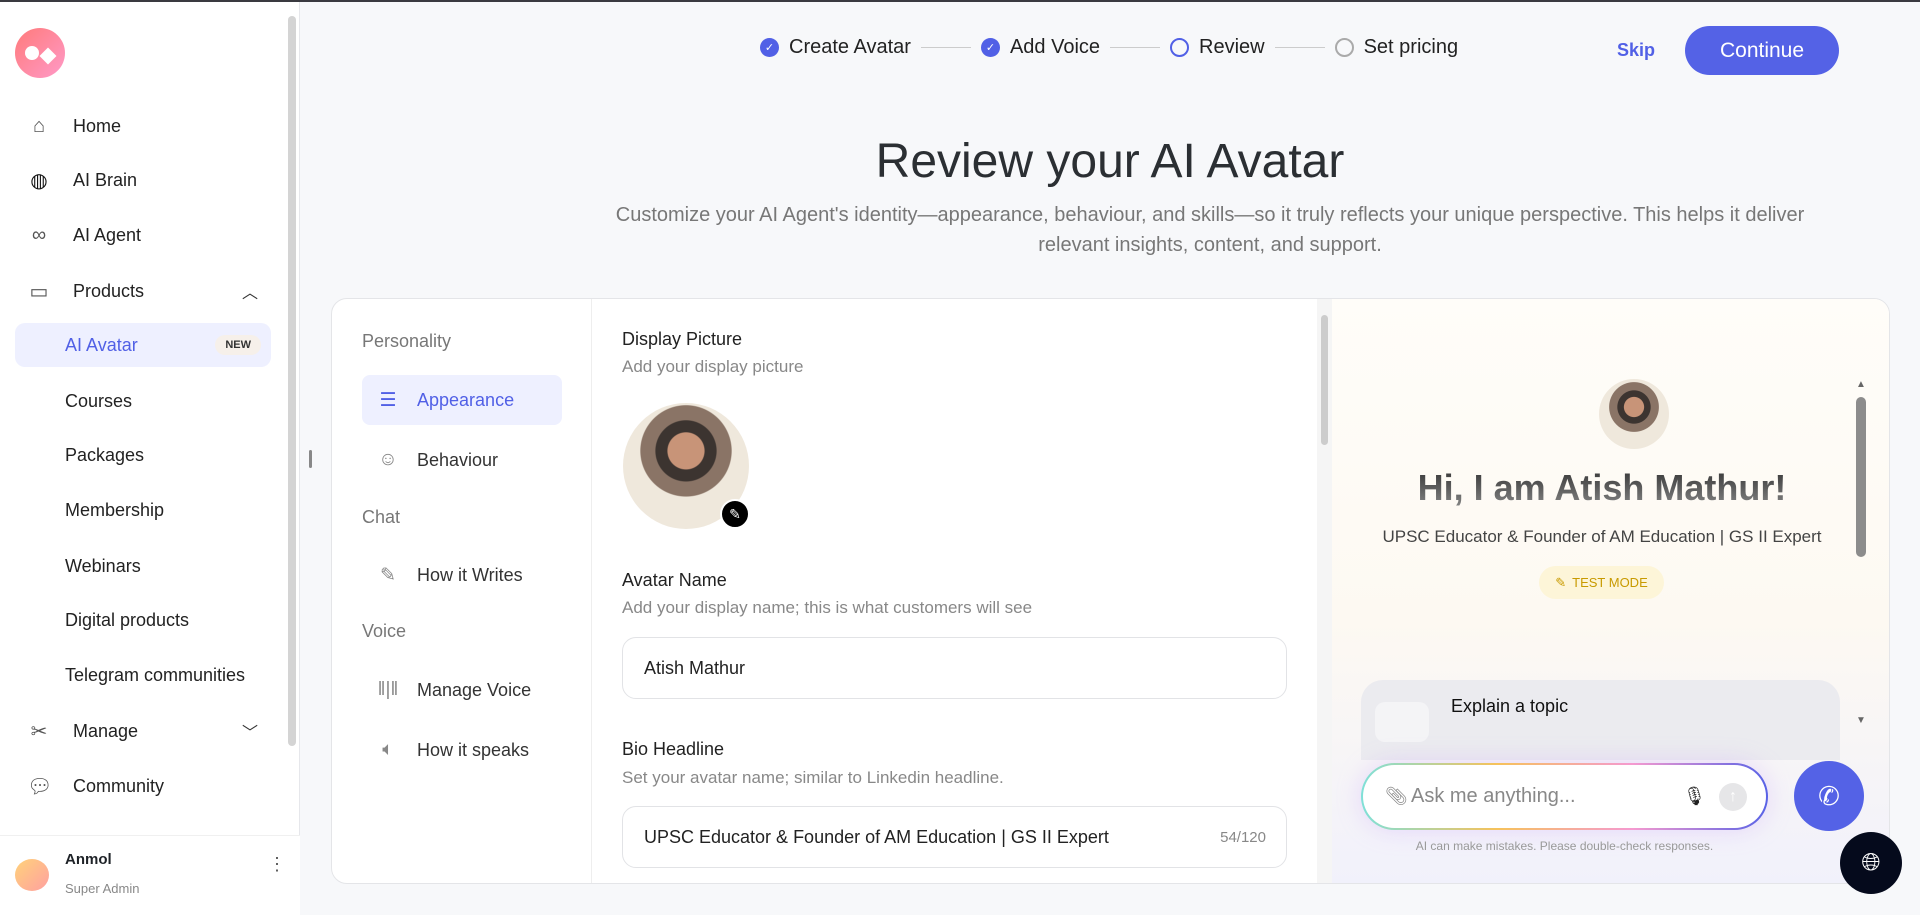 The width and height of the screenshot is (1920, 915). What do you see at coordinates (140, 235) in the screenshot?
I see `sidebar-item-ai-agent: ∞ AI Agent` at bounding box center [140, 235].